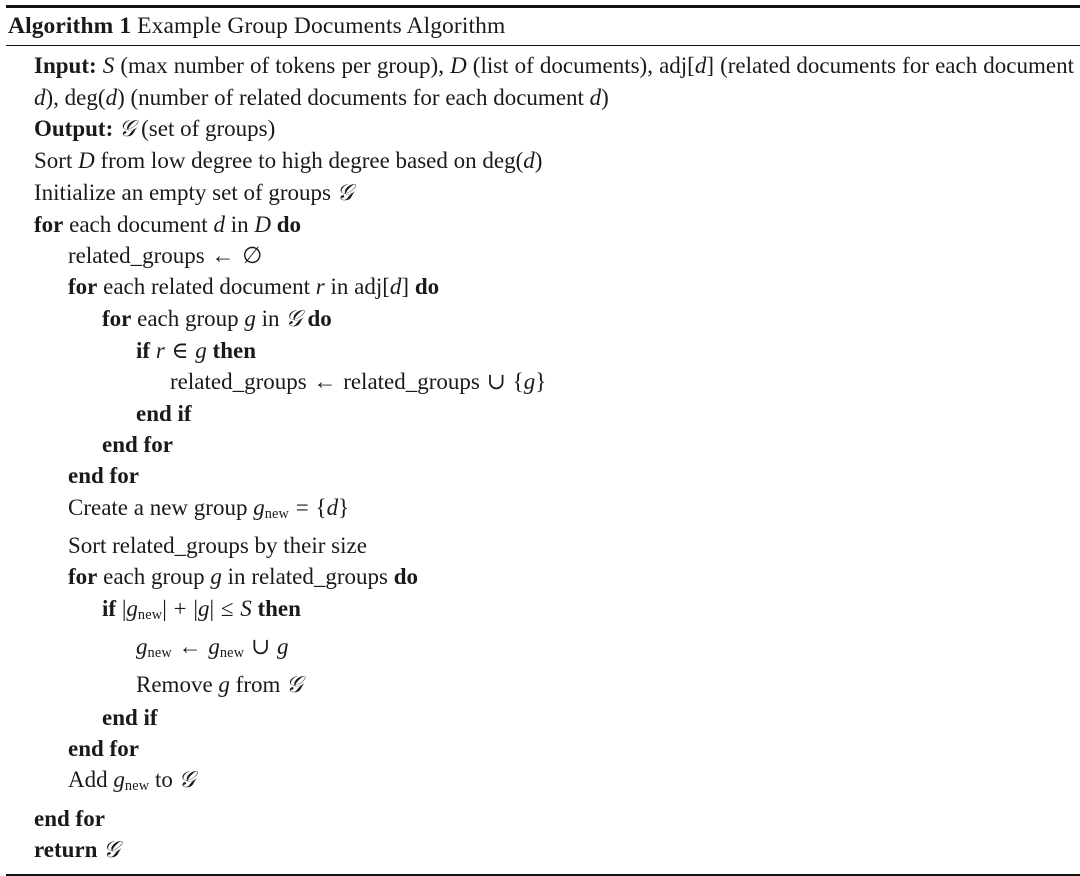 This screenshot has height=876, width=1080. I want to click on input-text-3: (related documents for each document, so click(897, 66).